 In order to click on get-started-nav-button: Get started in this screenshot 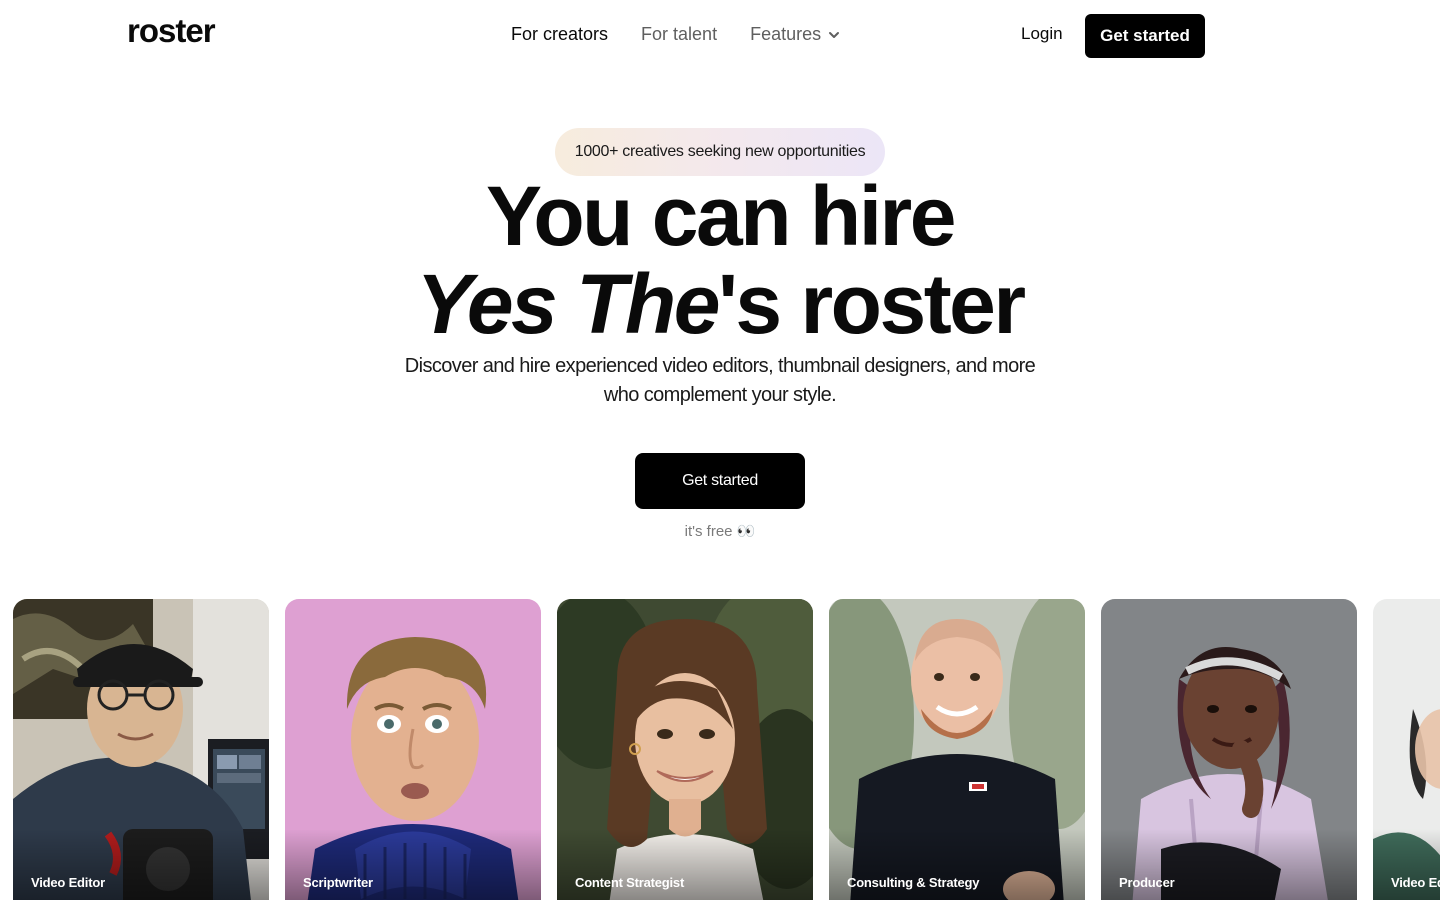, I will do `click(1145, 36)`.